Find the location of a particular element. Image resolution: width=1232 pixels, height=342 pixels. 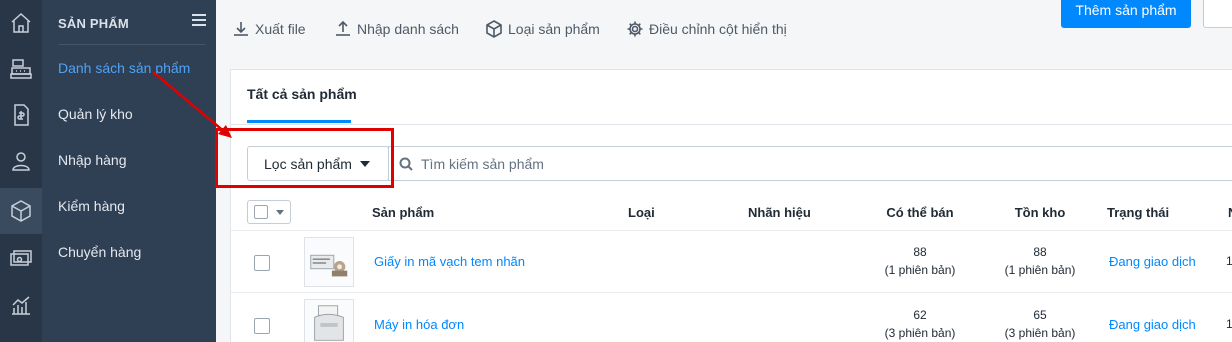

download-icon is located at coordinates (241, 29).